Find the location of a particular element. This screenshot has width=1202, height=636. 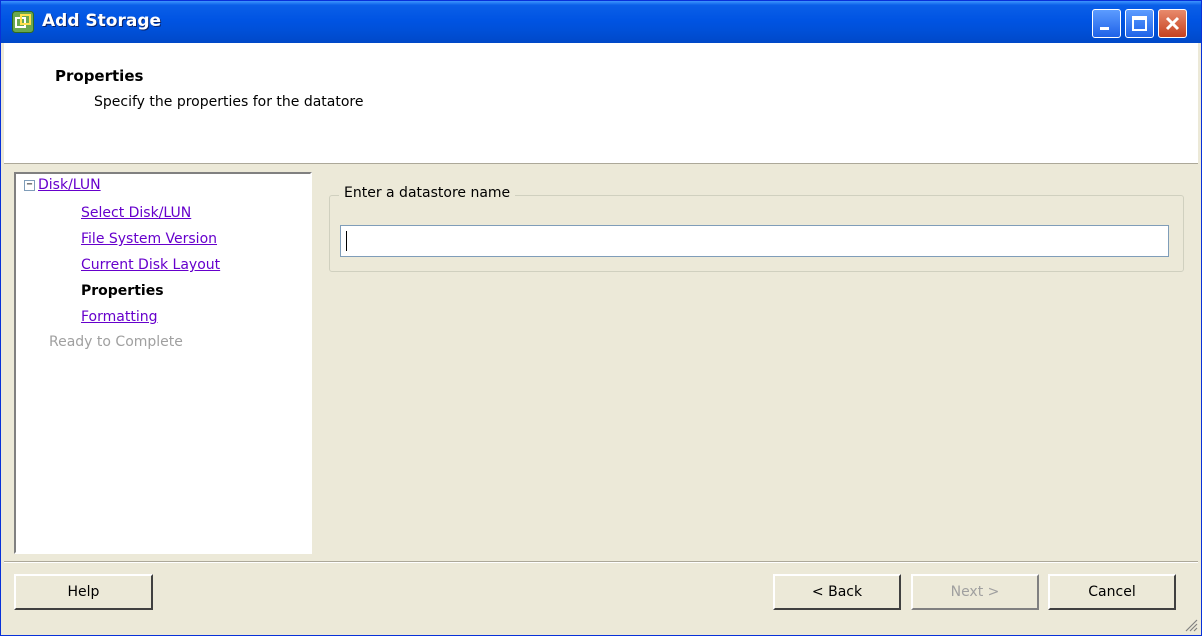

collapse-toggle-icon: − is located at coordinates (29, 185).